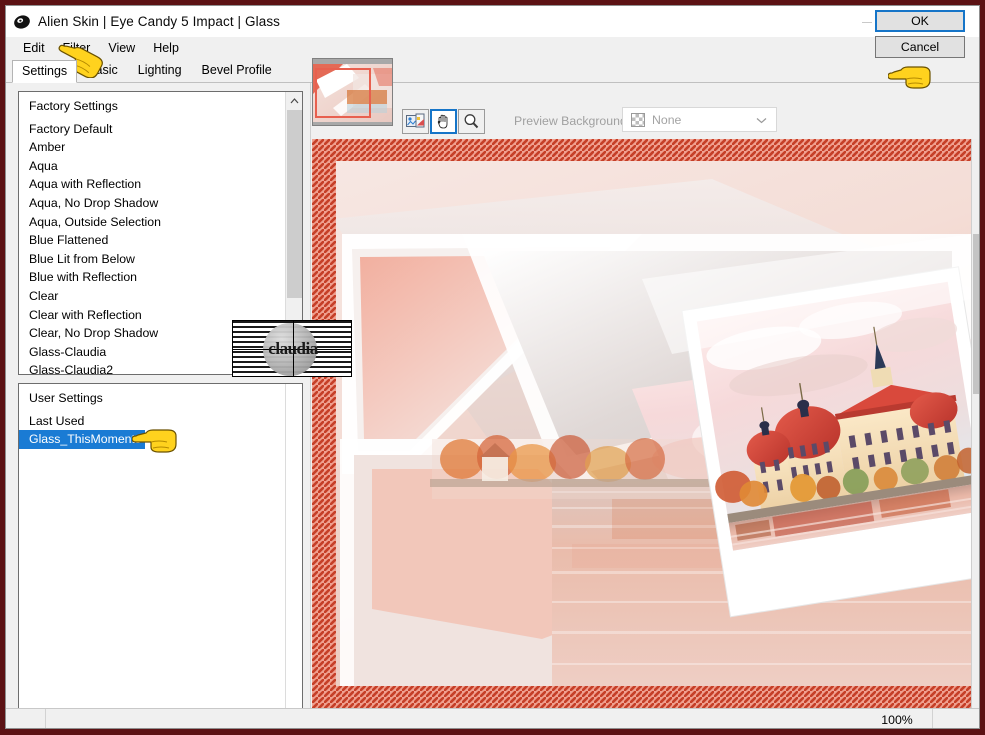  I want to click on navigator-thumbnail, so click(352, 92).